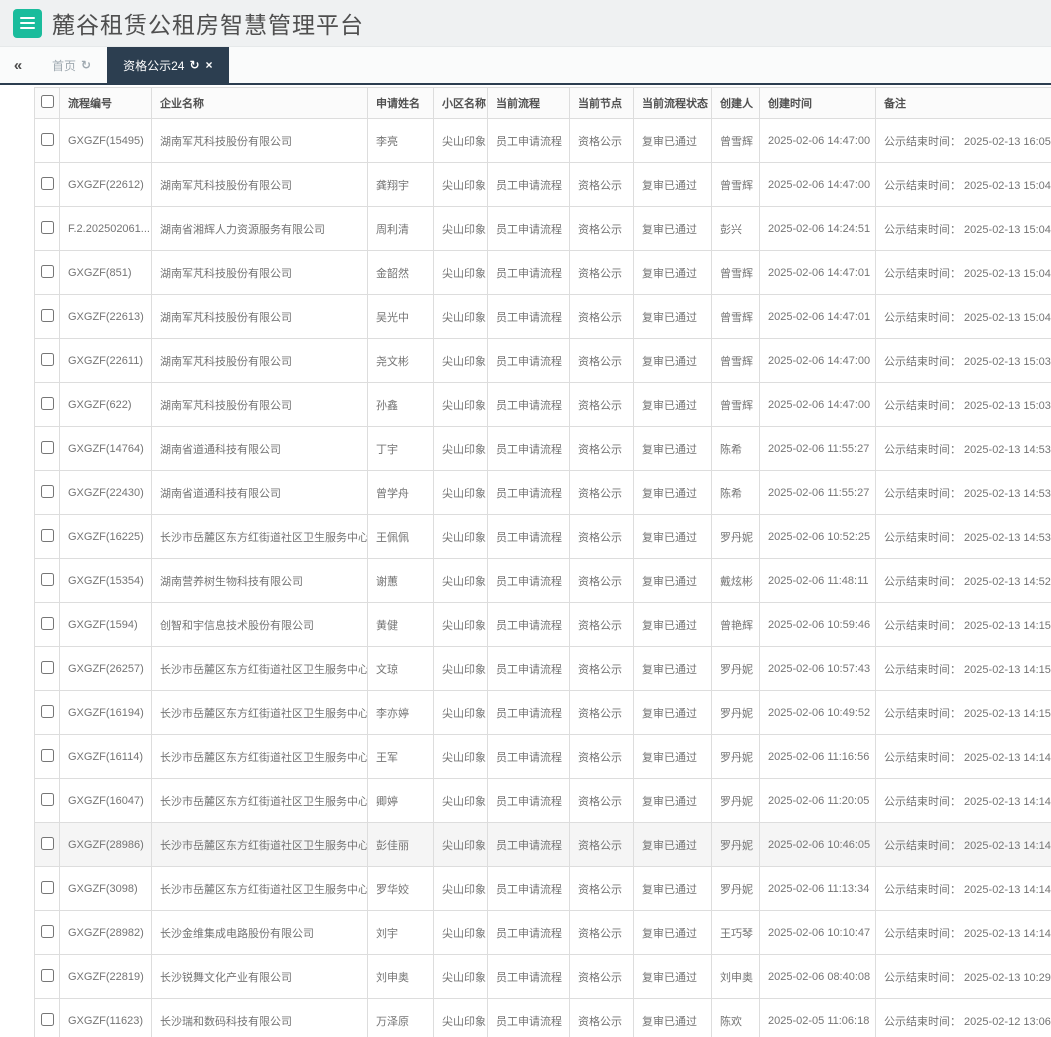  I want to click on cell-applicant: 卿婷, so click(400, 800).